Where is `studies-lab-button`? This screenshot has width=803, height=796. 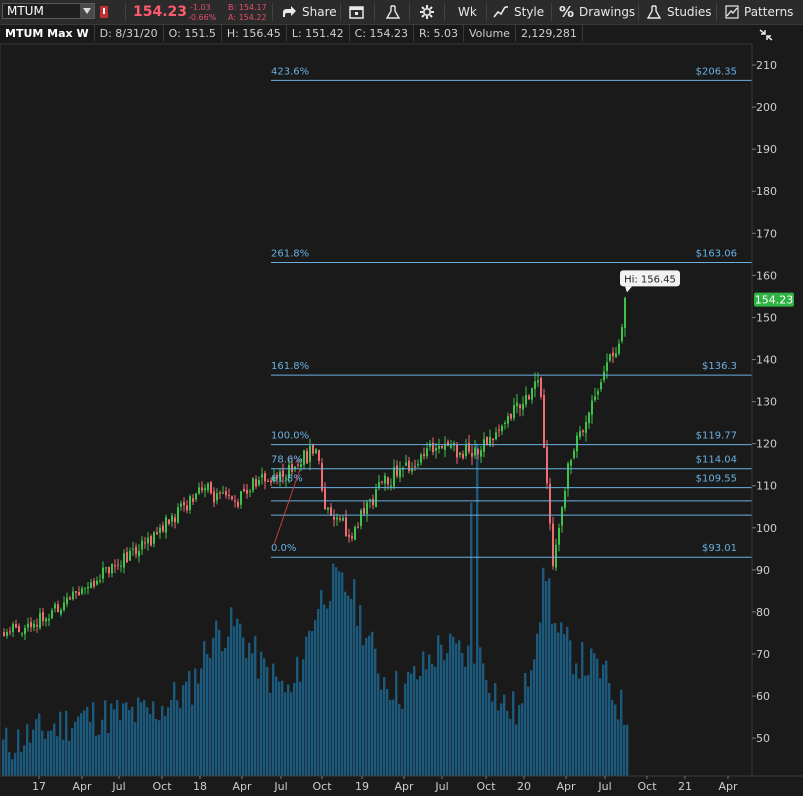 studies-lab-button is located at coordinates (393, 12).